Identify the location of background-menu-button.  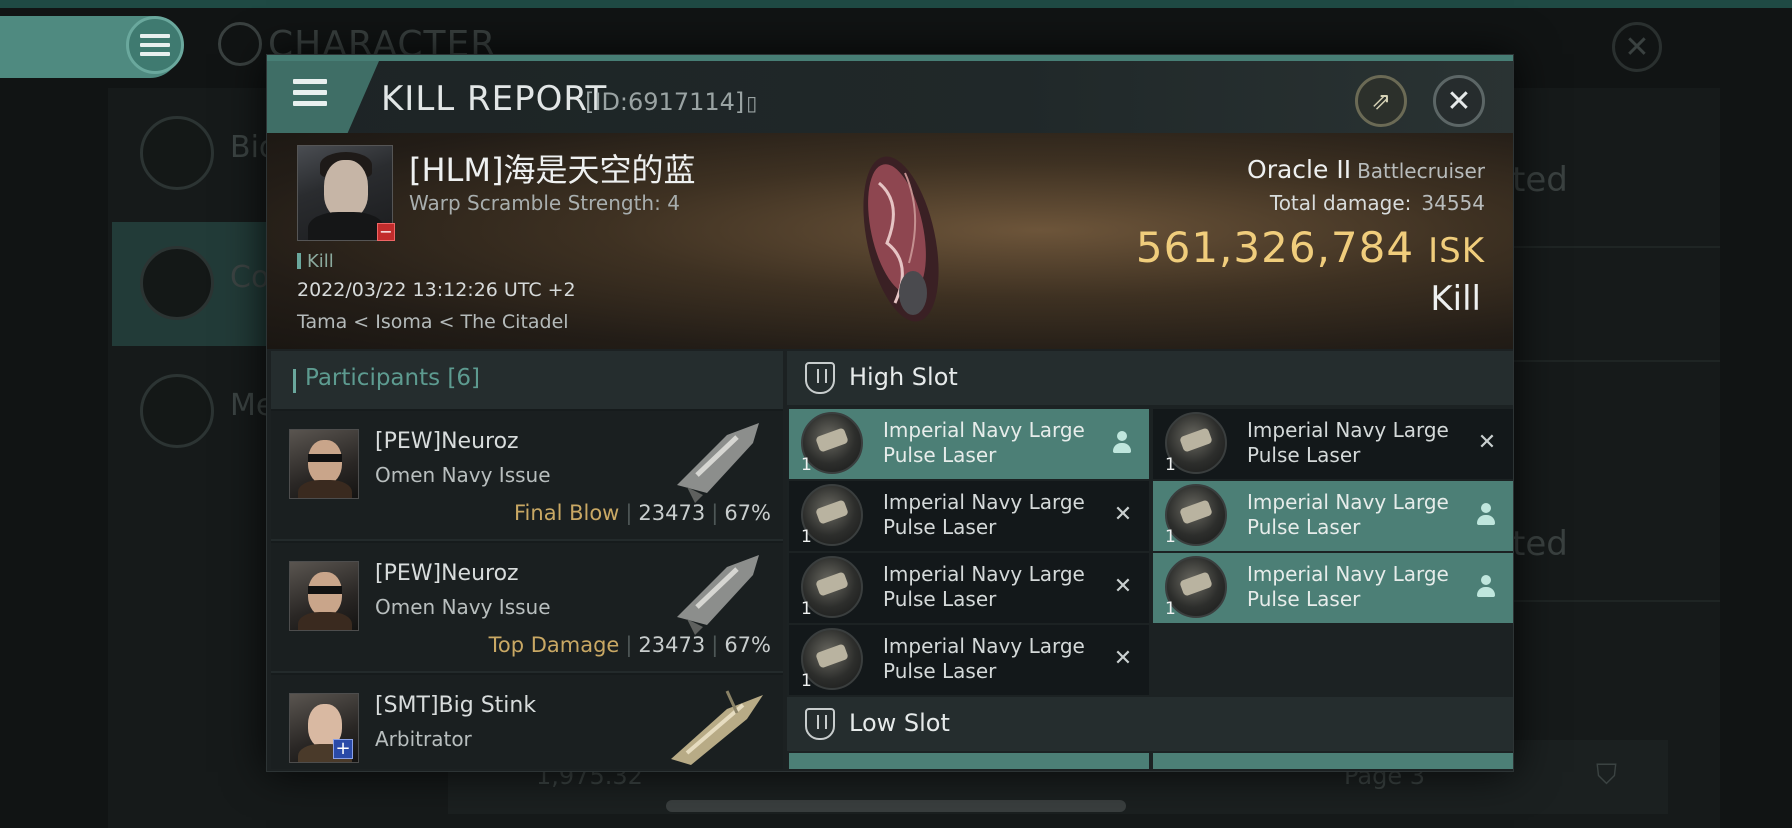
(155, 45).